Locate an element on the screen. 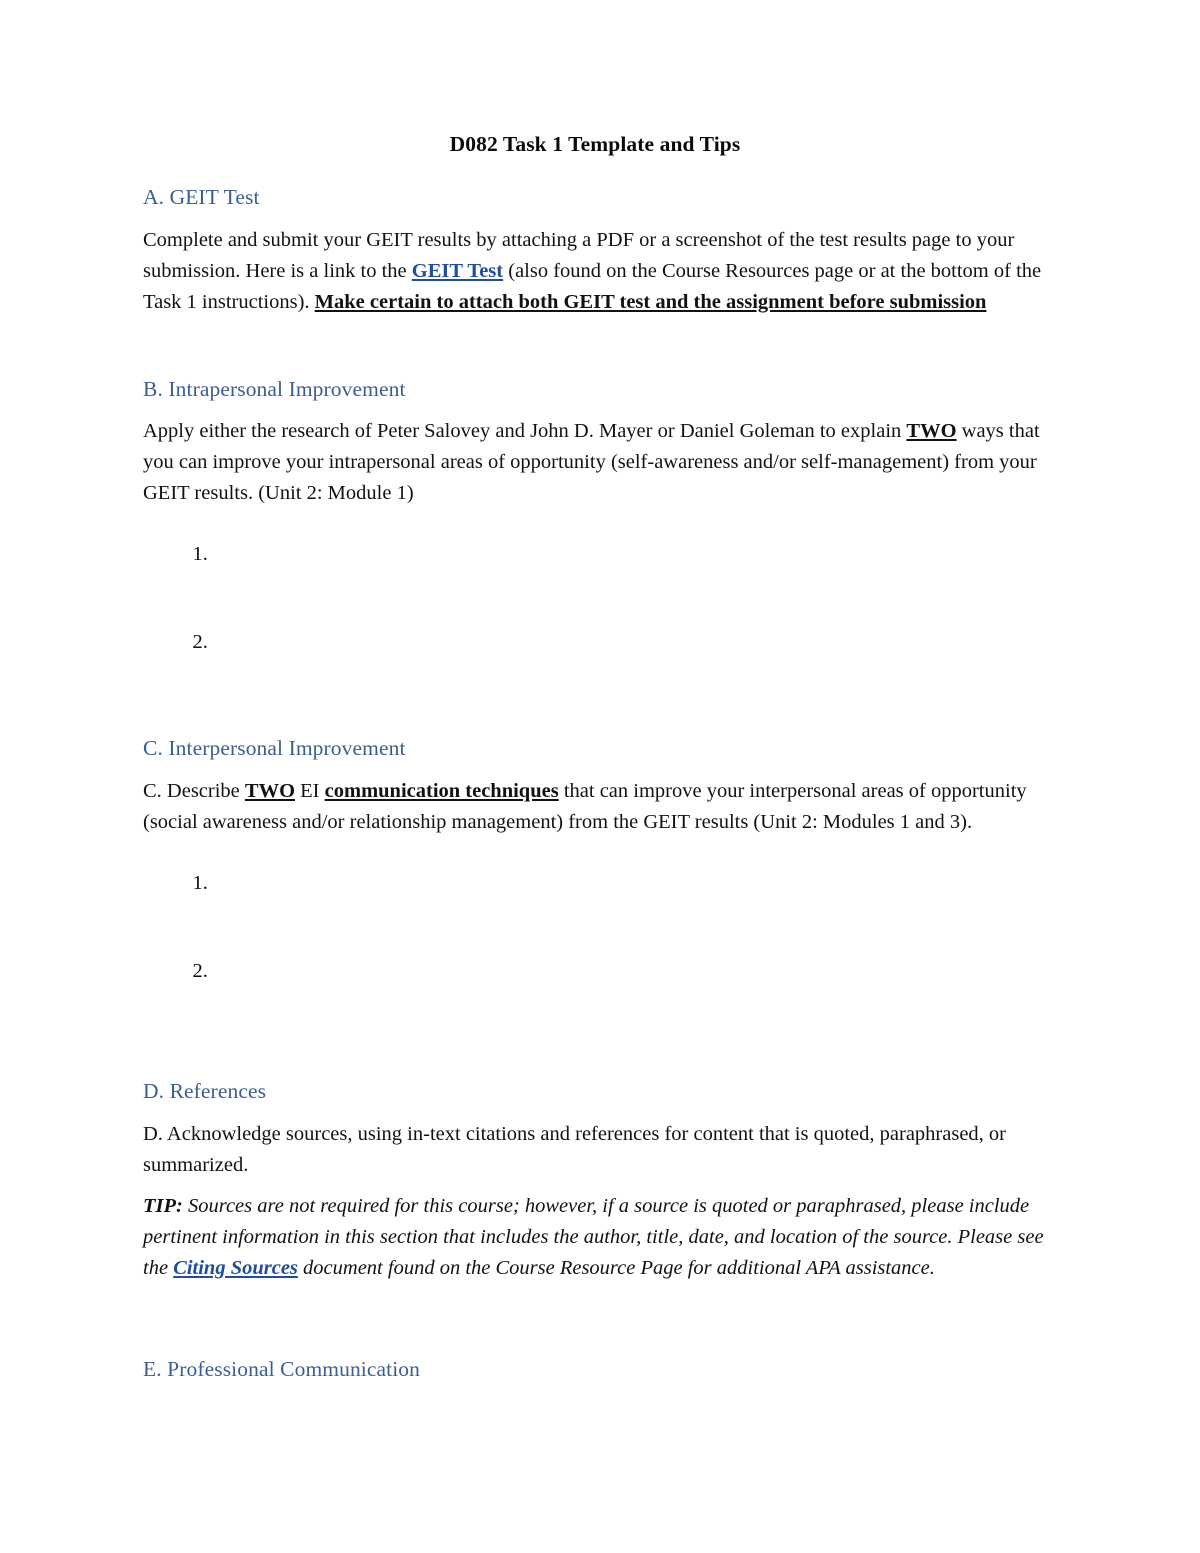 The width and height of the screenshot is (1200, 1553). spacer-before-list-b is located at coordinates (595, 529).